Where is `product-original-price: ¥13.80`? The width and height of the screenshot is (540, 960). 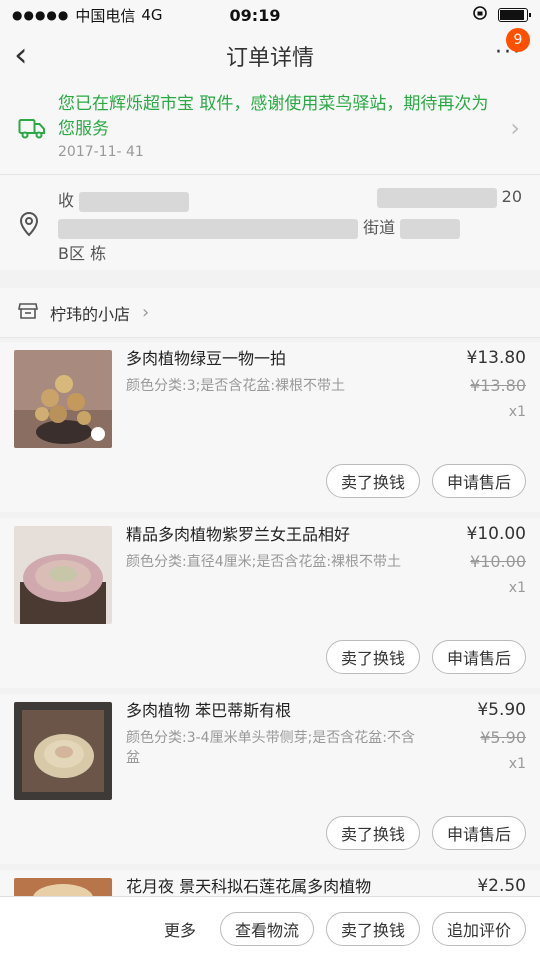 product-original-price: ¥13.80 is located at coordinates (498, 385).